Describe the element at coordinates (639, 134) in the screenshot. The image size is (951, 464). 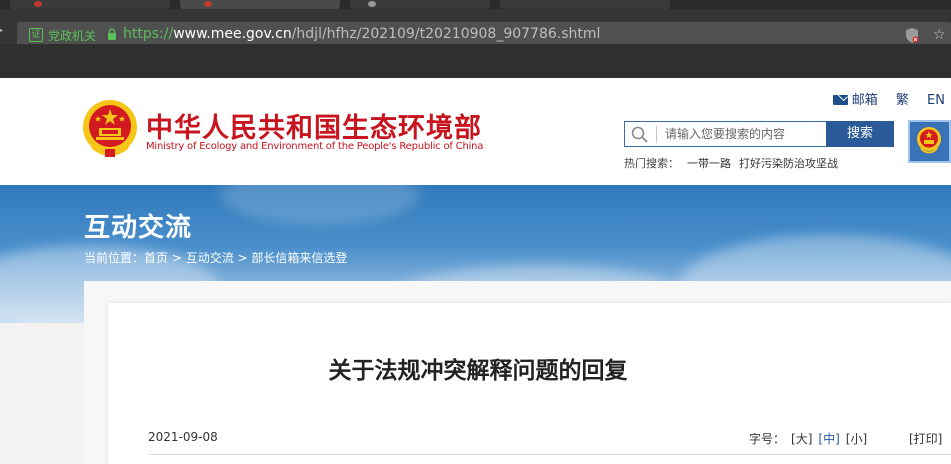
I see `search-icon` at that location.